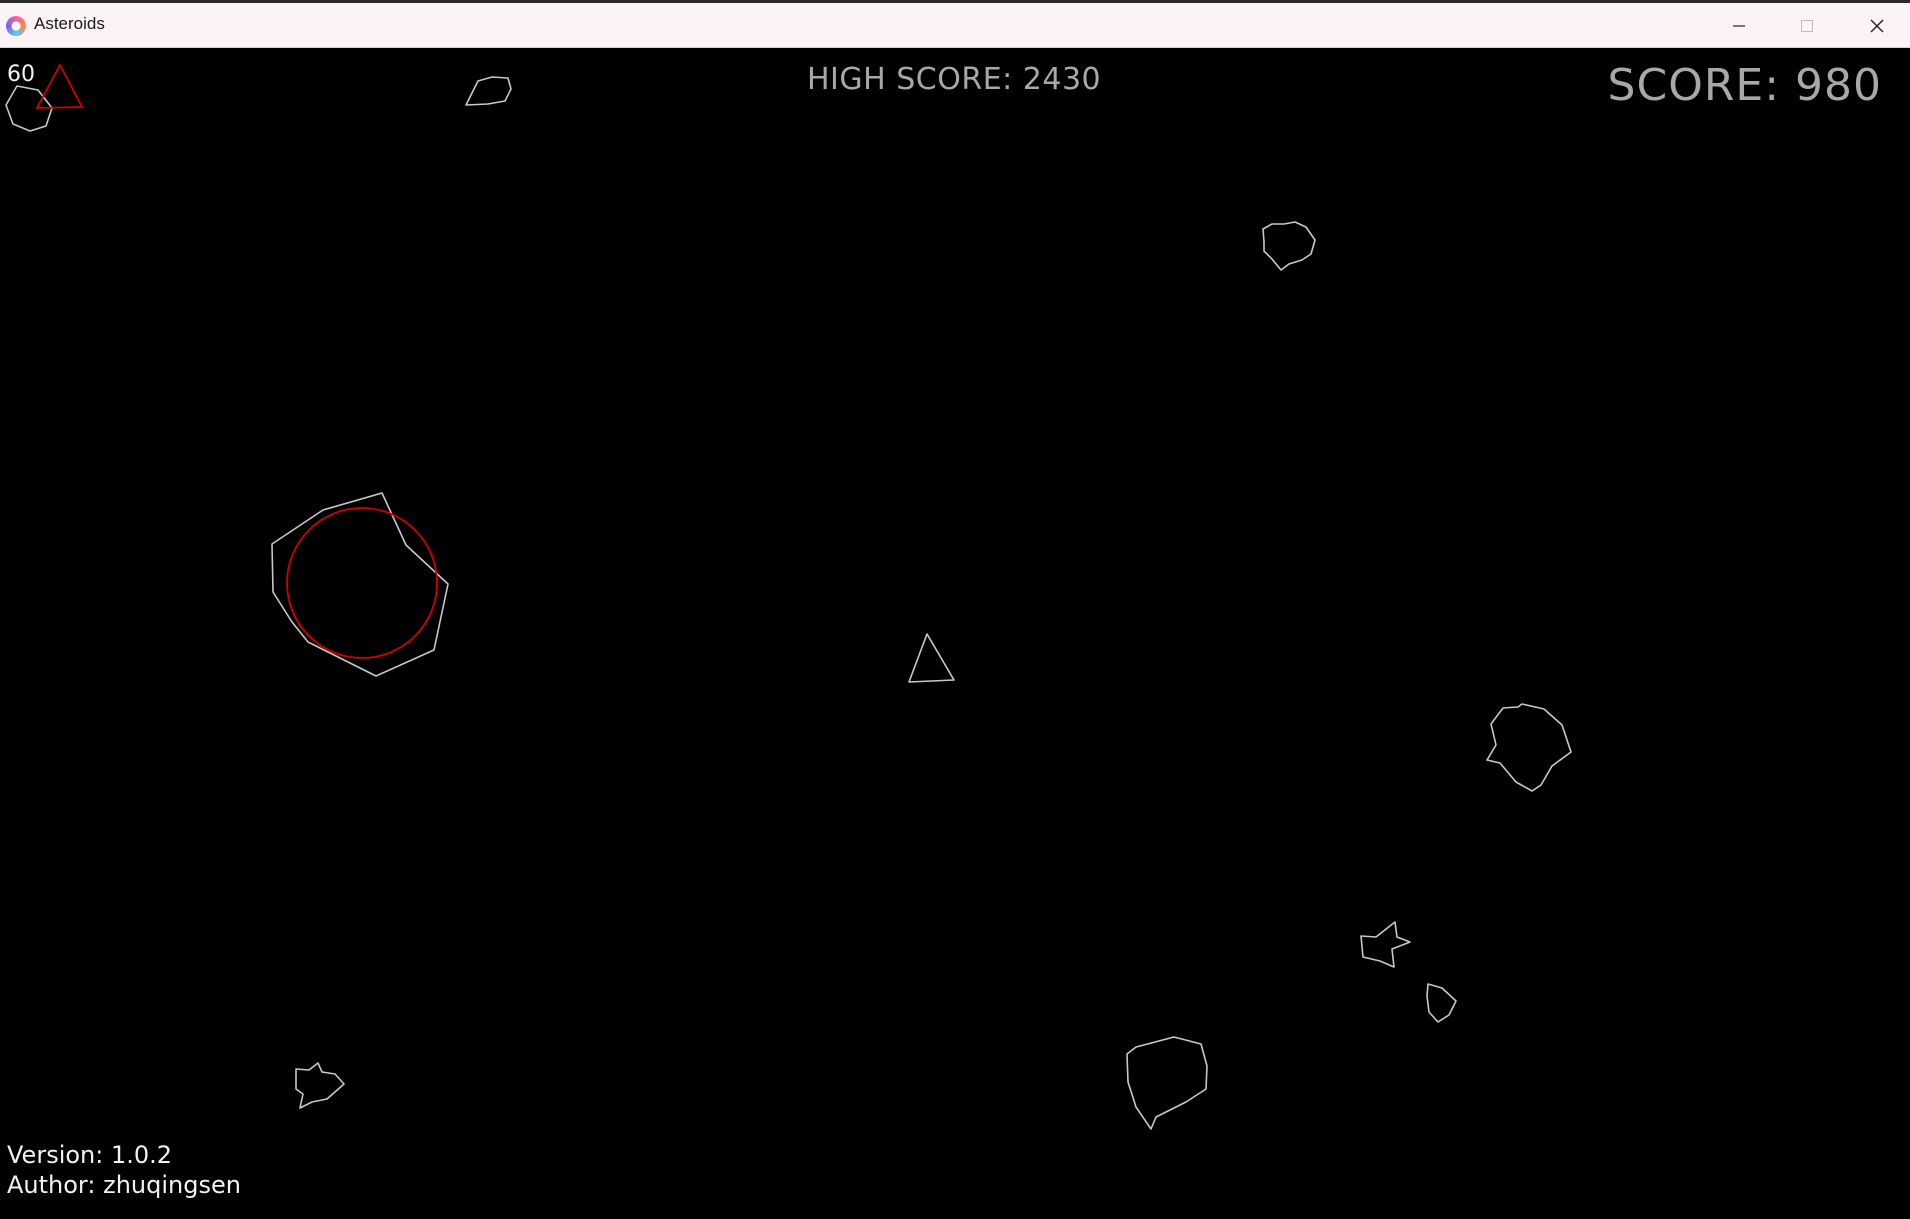 The height and width of the screenshot is (1219, 1910). Describe the element at coordinates (955, 24) in the screenshot. I see `title-bar: Asteroids` at that location.